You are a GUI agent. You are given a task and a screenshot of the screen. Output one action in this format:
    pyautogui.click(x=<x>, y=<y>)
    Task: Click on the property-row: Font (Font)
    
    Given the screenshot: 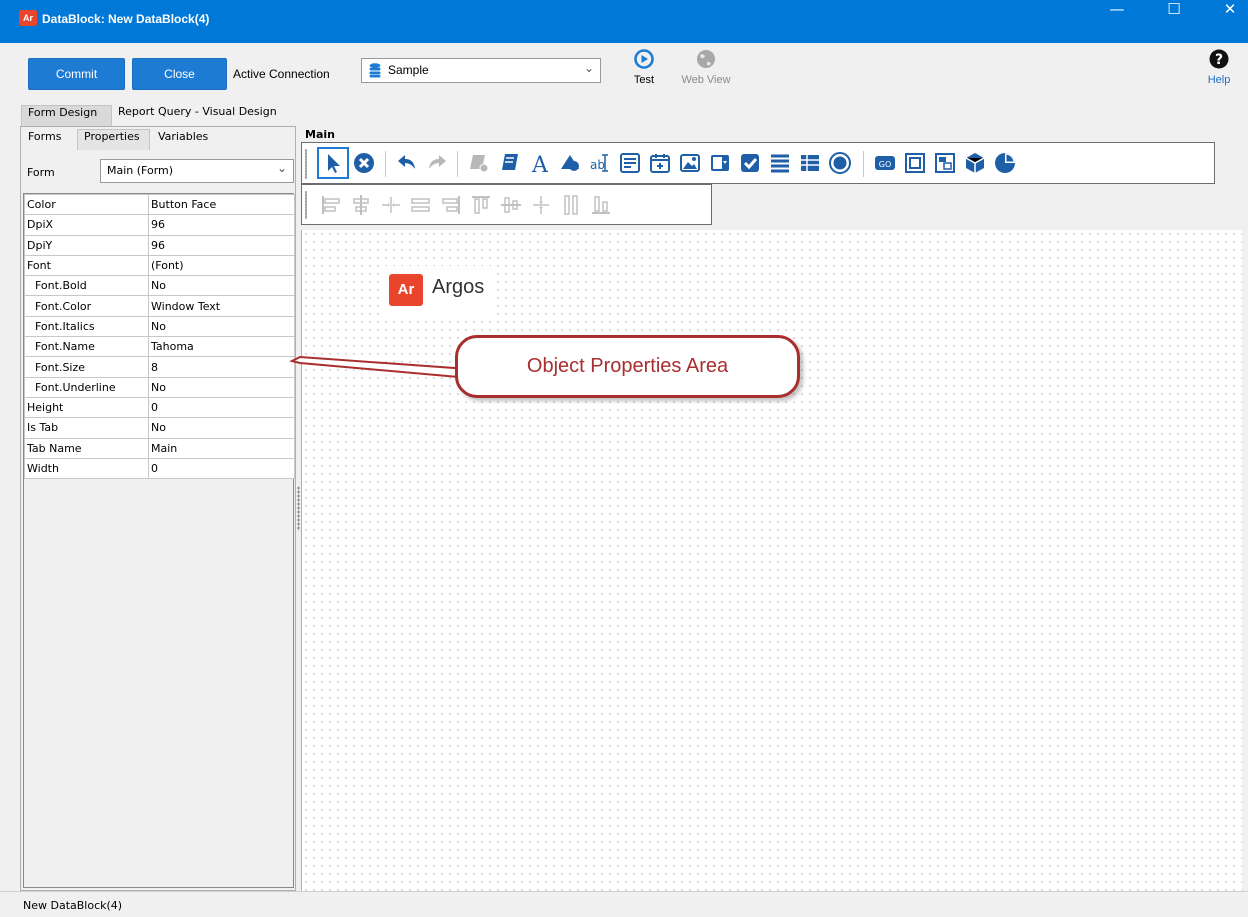 What is the action you would take?
    pyautogui.click(x=159, y=265)
    